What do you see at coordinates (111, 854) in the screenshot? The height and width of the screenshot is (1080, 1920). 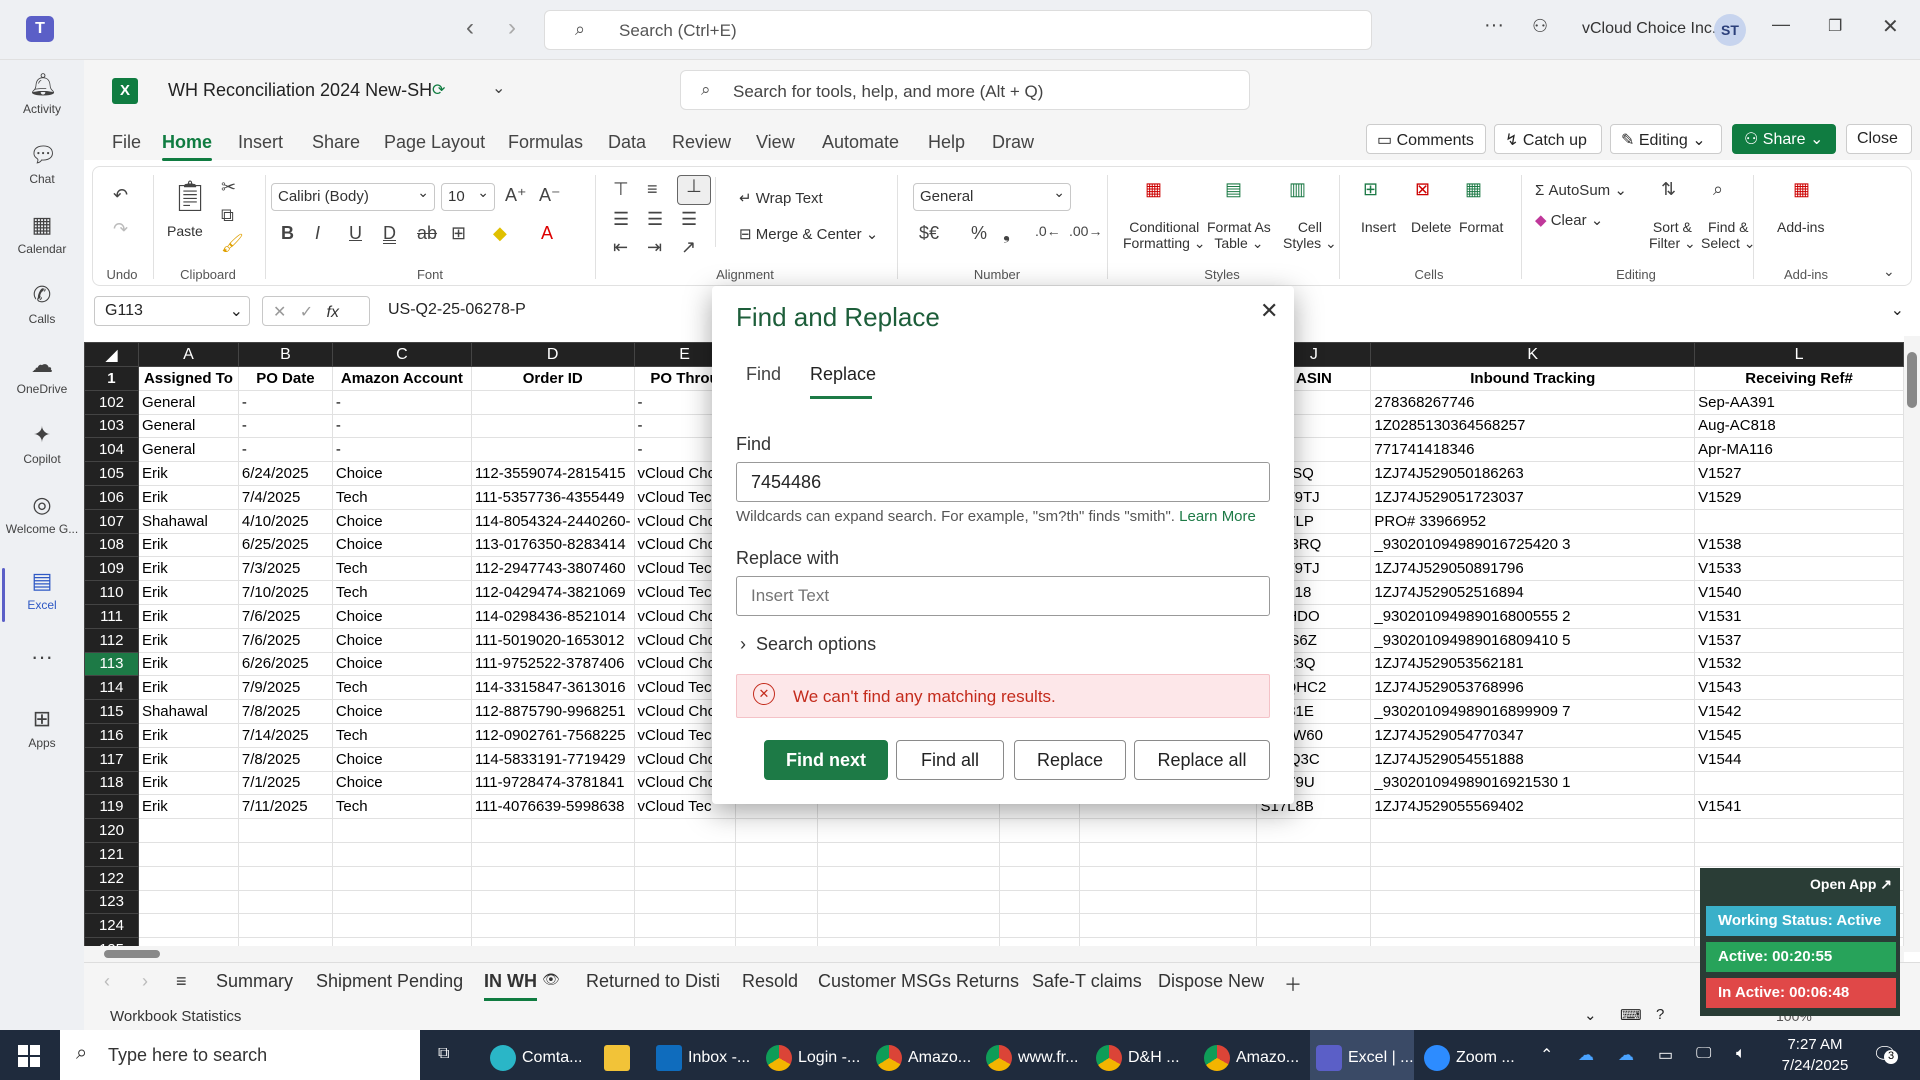 I see `row-header: 121` at bounding box center [111, 854].